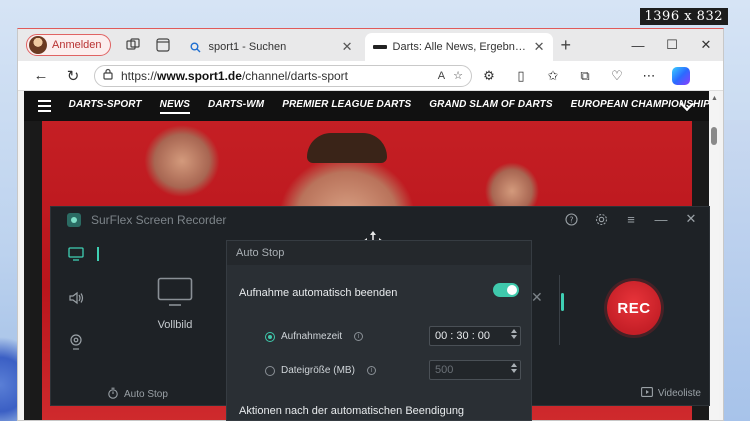 The height and width of the screenshot is (421, 750). Describe the element at coordinates (679, 393) in the screenshot. I see `video-list-label: Videoliste` at that location.